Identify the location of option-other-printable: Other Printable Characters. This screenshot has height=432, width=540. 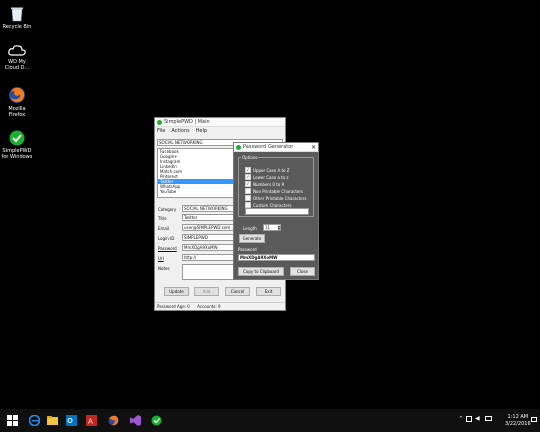
(276, 198).